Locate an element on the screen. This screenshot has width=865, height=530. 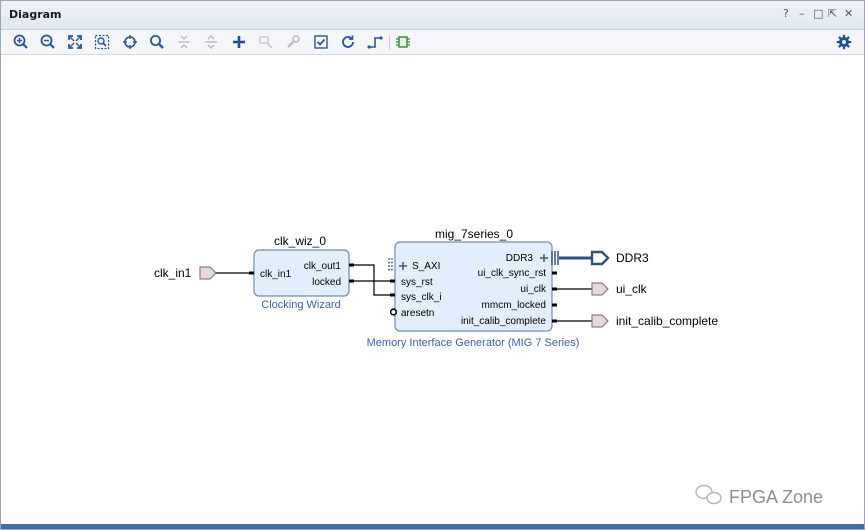
bottom-border is located at coordinates (432, 526).